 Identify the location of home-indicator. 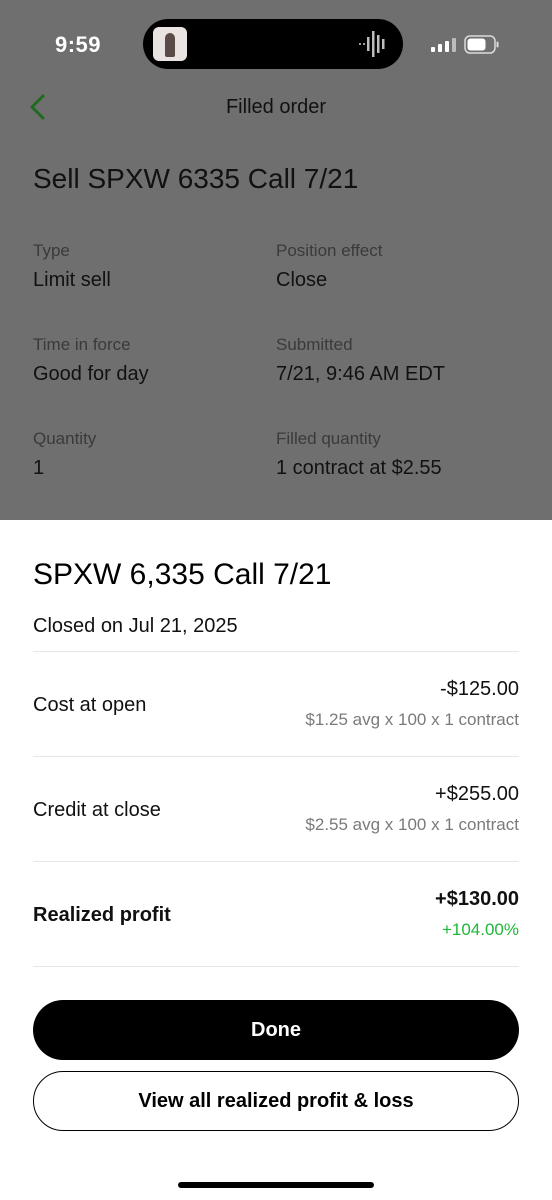
(276, 1185).